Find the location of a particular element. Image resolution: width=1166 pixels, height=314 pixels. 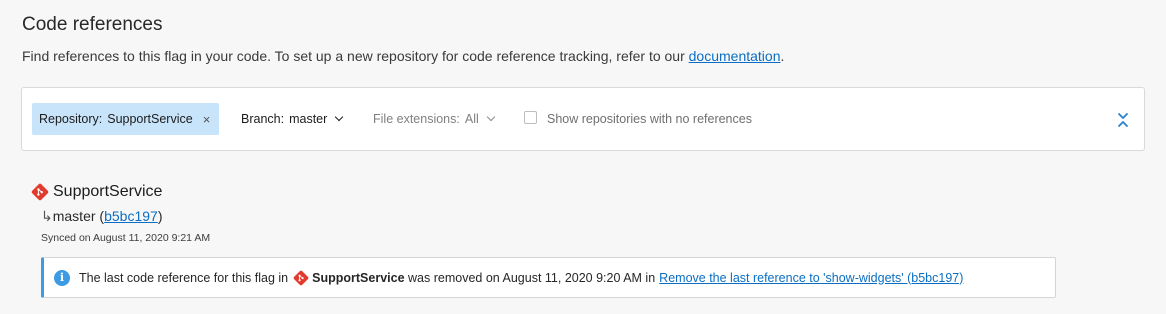

page-title: Code references is located at coordinates (92, 24).